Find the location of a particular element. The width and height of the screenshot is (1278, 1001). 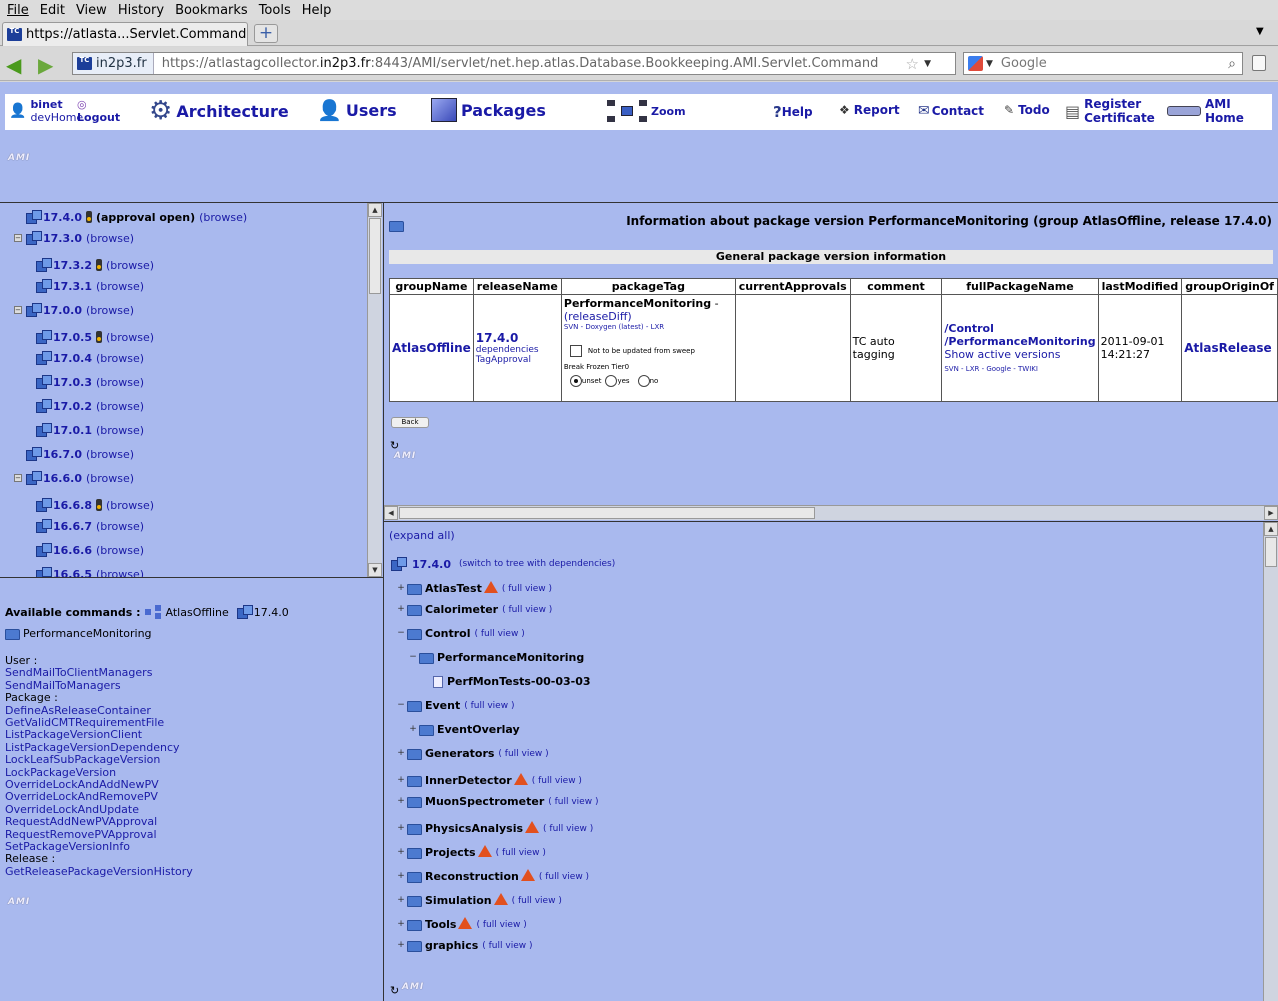

tree-item: 17.3.2 (browse) is located at coordinates (94, 265).